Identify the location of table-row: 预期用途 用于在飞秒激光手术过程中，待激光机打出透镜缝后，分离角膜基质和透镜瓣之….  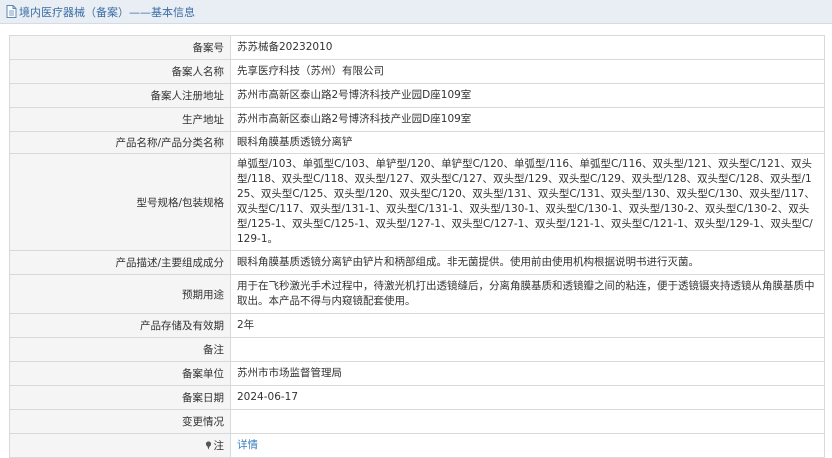
(417, 294).